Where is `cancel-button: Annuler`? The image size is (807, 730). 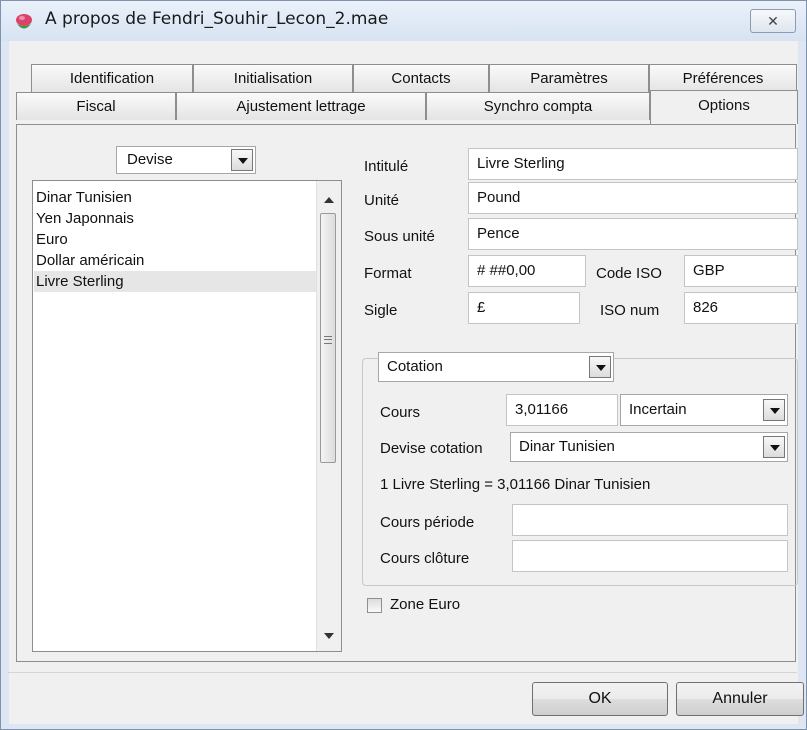 cancel-button: Annuler is located at coordinates (740, 699).